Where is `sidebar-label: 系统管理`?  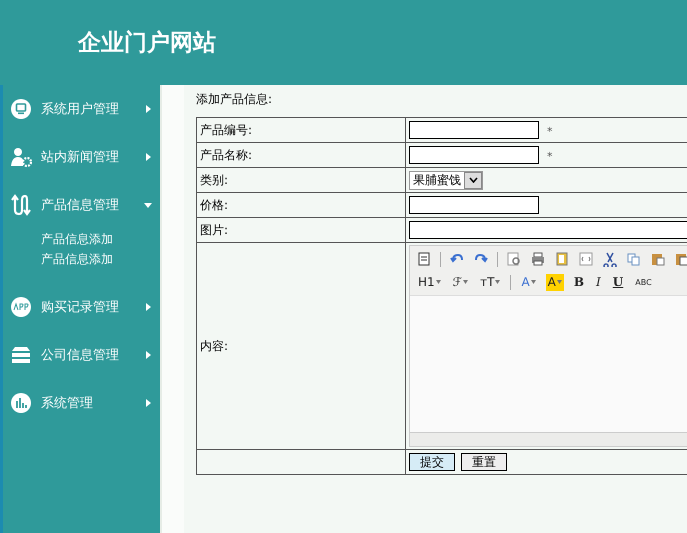 sidebar-label: 系统管理 is located at coordinates (67, 403).